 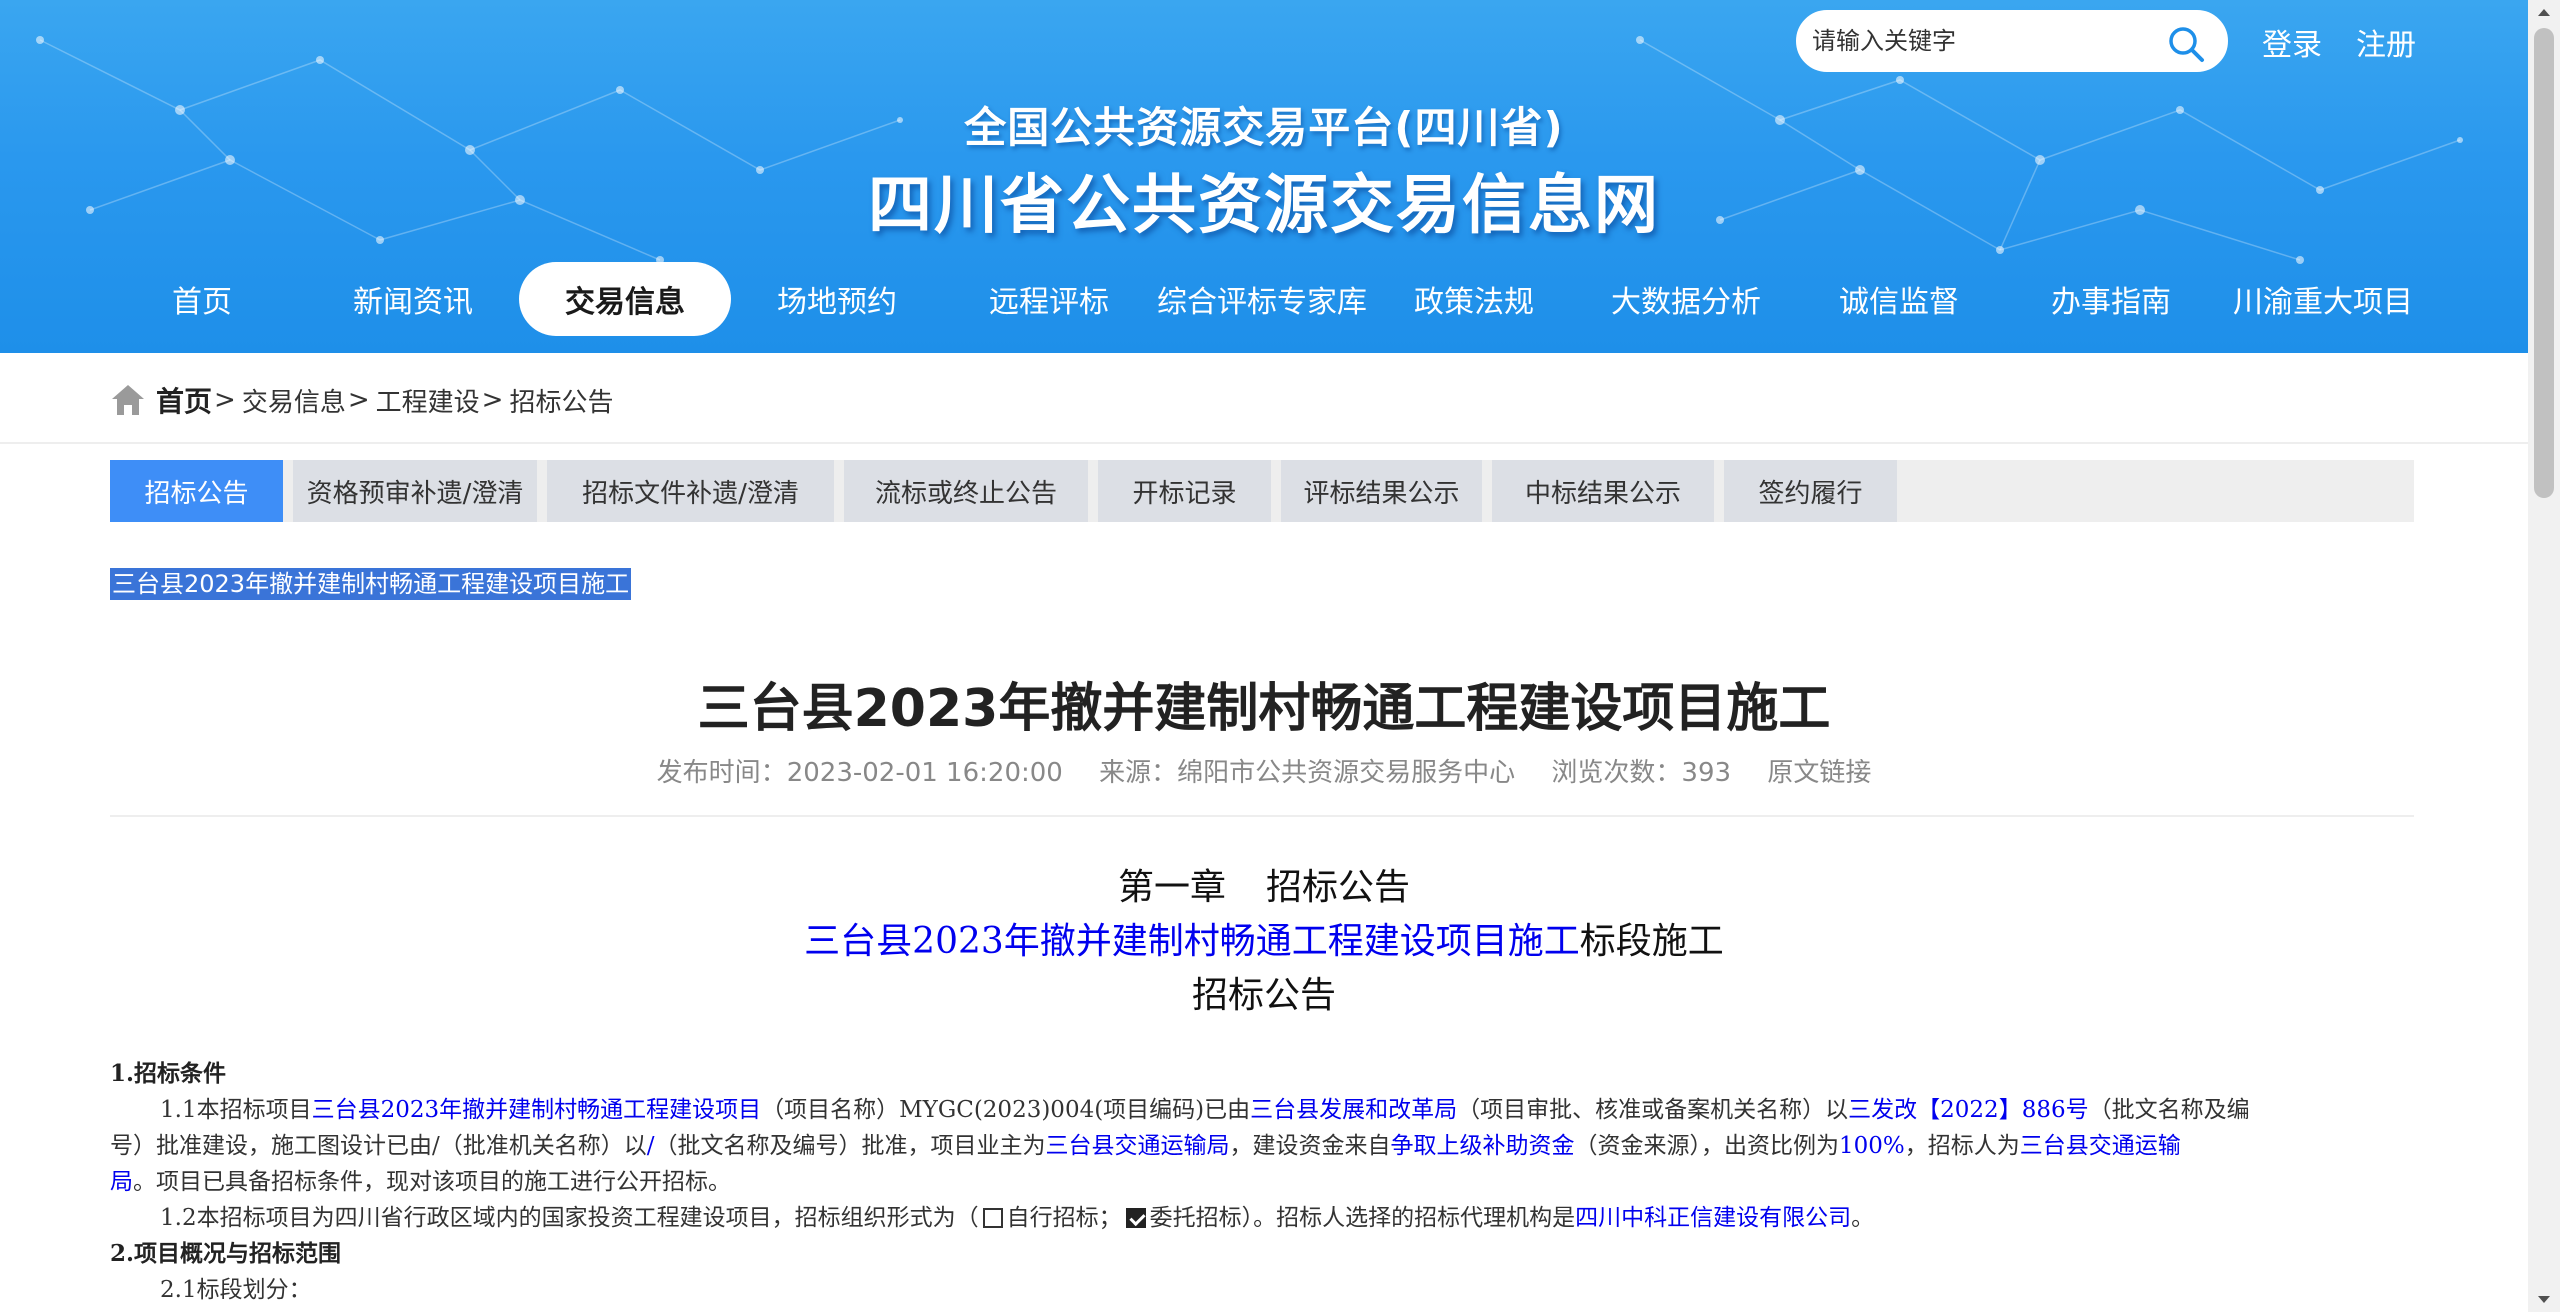 What do you see at coordinates (1686, 299) in the screenshot?
I see `nav-item-big-data: 大数据分析` at bounding box center [1686, 299].